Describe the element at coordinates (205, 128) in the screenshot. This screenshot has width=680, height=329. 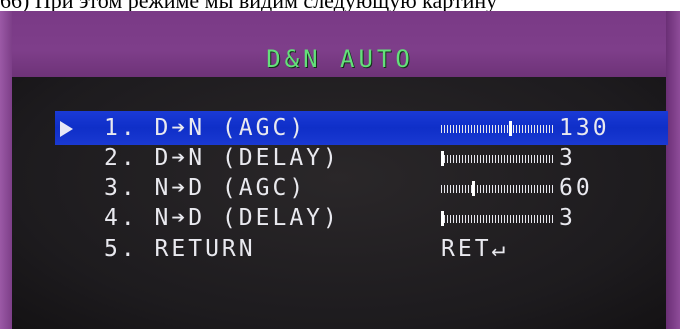
I see `menu-item-label: 1. D➔N (AGC)` at that location.